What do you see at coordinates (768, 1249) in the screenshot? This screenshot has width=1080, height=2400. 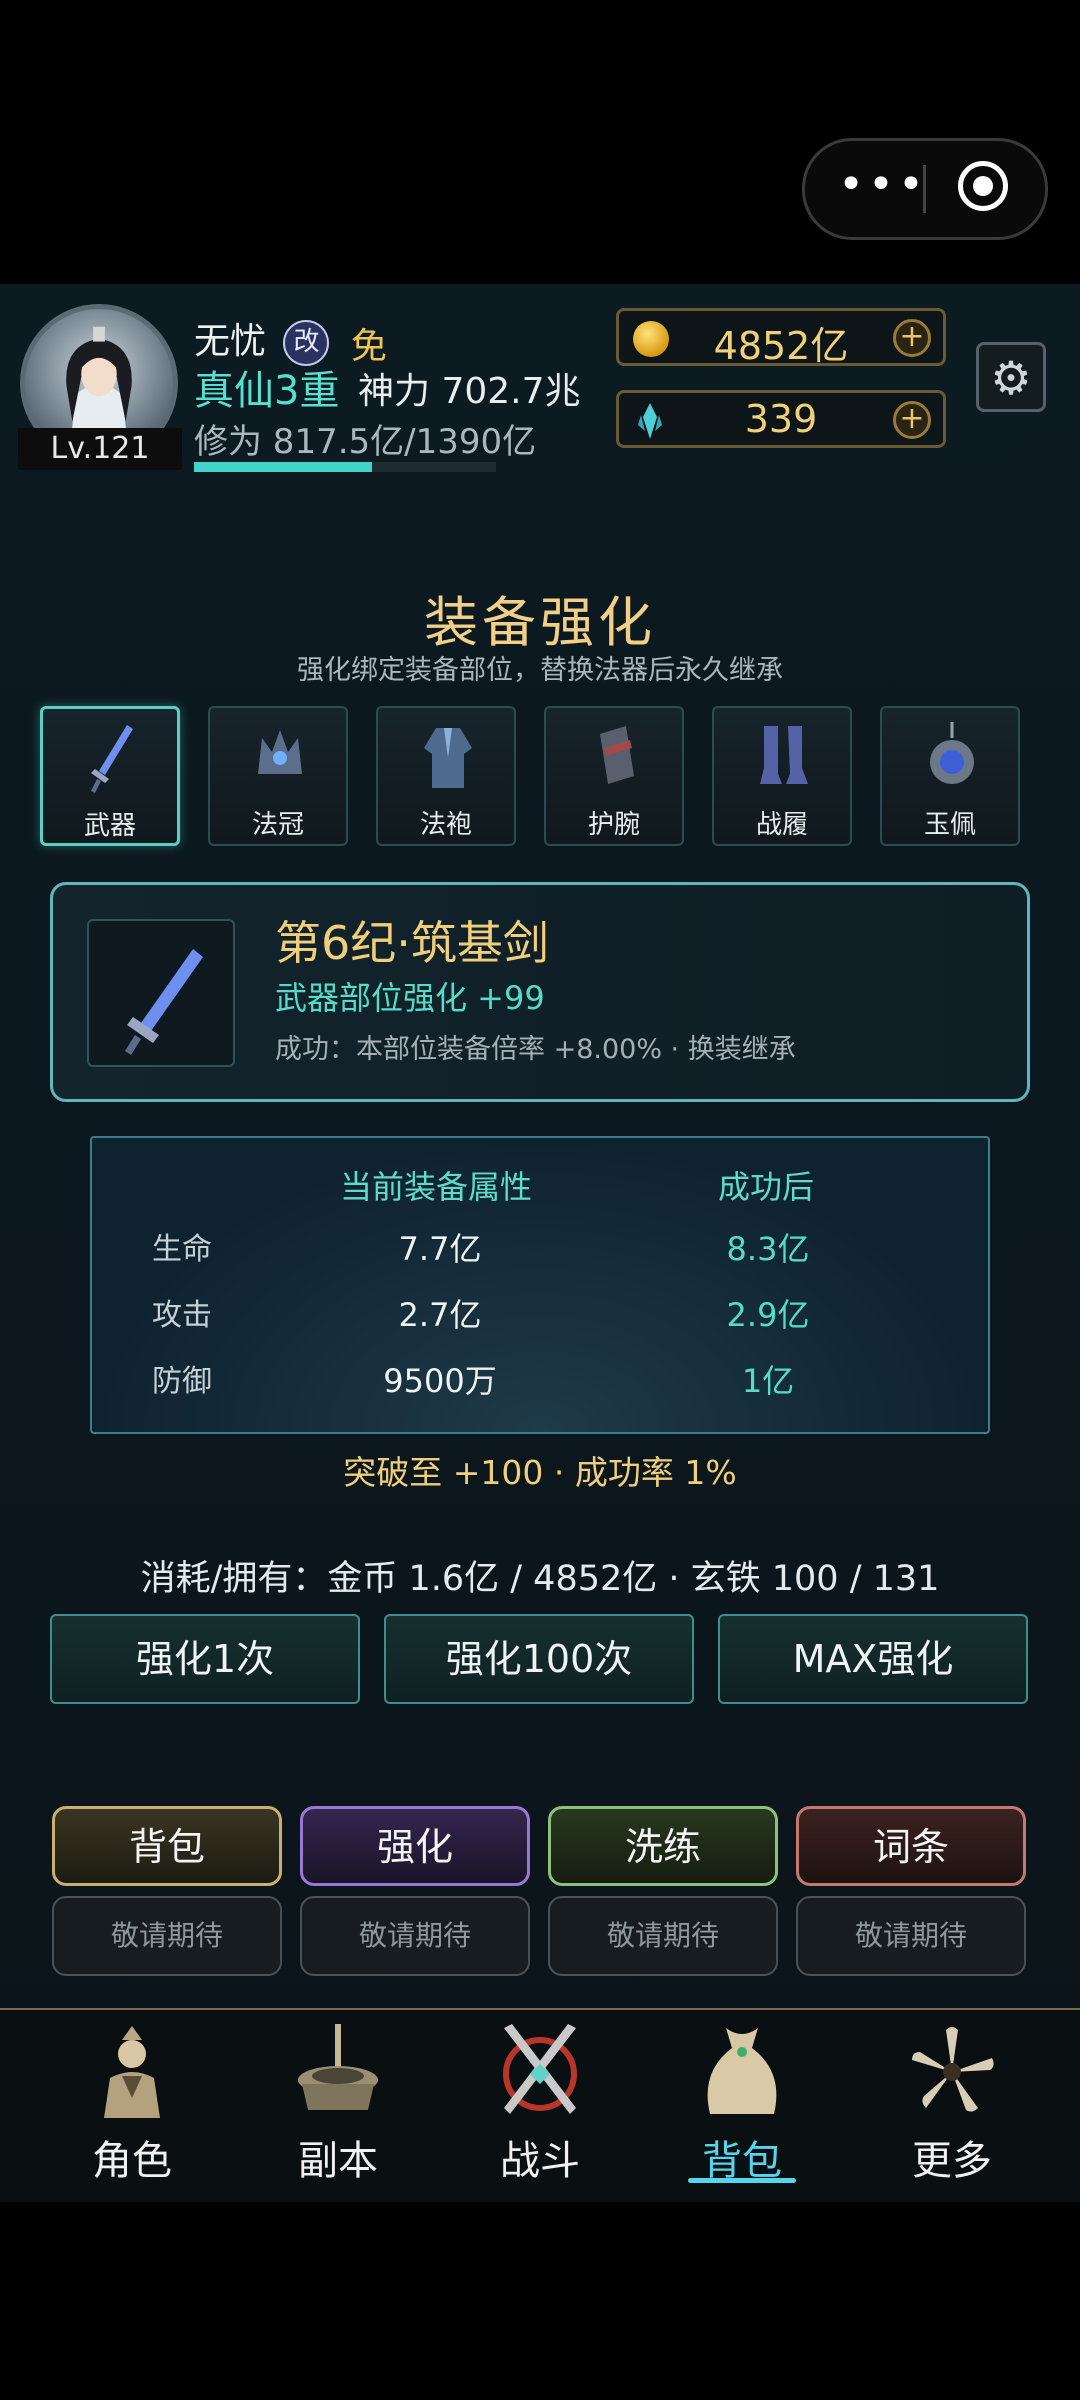 I see `stat-after: 8.3亿` at bounding box center [768, 1249].